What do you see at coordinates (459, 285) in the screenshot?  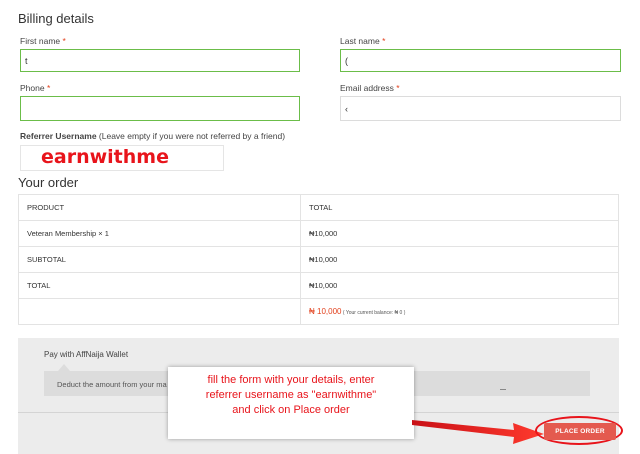 I see `total-value: ₦10,000` at bounding box center [459, 285].